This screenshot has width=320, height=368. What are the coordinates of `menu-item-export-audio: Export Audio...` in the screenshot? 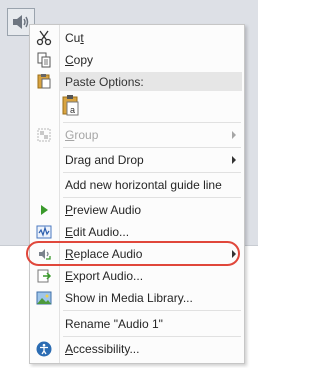 It's located at (137, 276).